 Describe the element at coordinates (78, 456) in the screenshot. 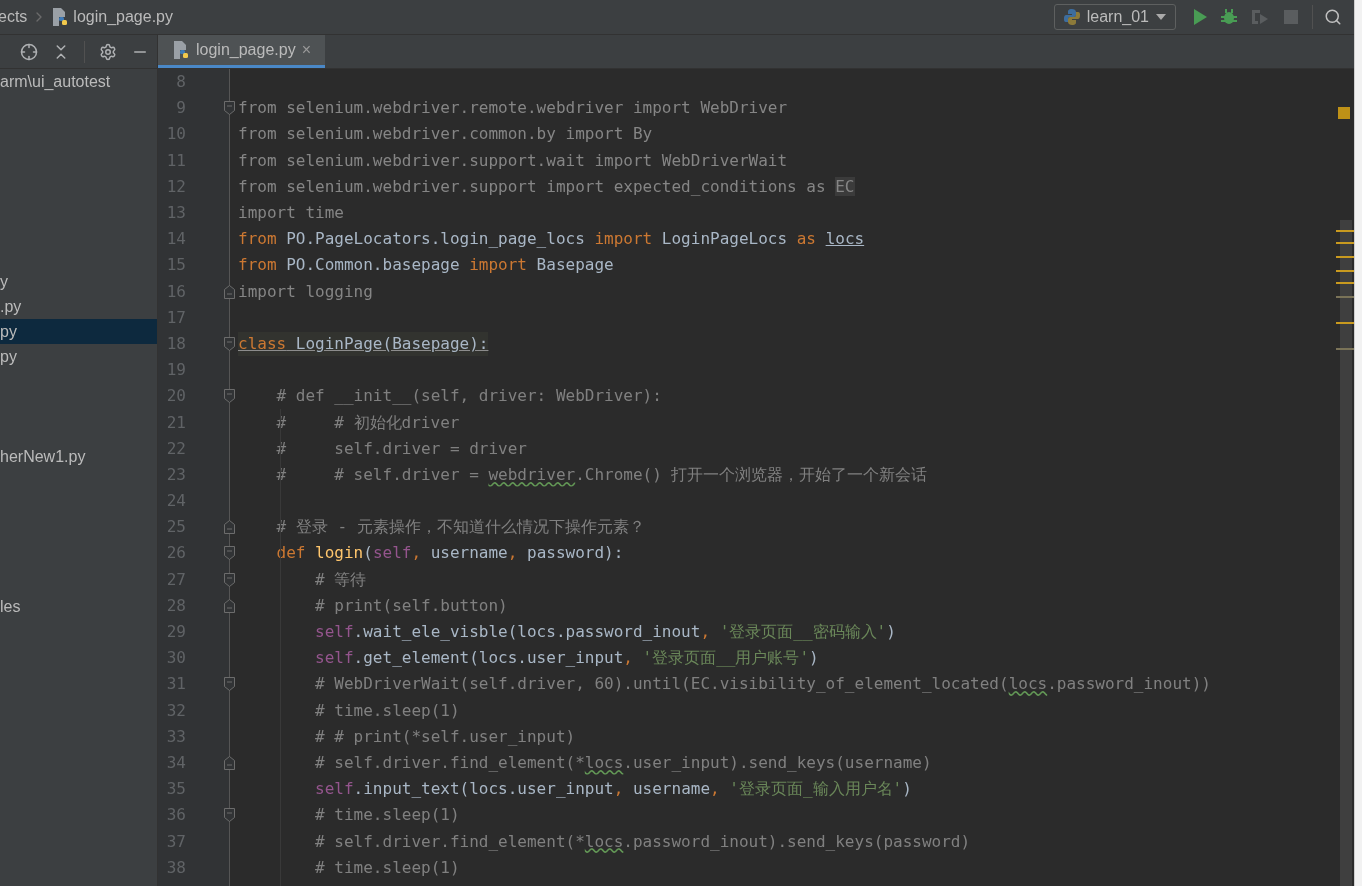

I see `project-tree-item: herNew1.py` at that location.